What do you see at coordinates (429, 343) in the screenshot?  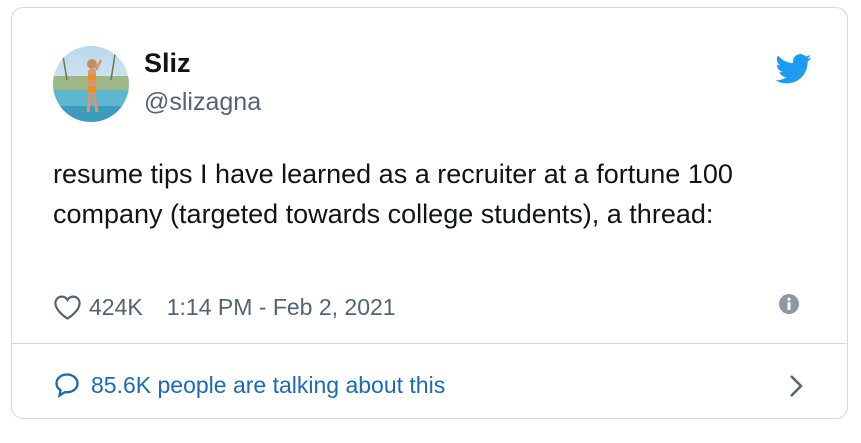 I see `divider` at bounding box center [429, 343].